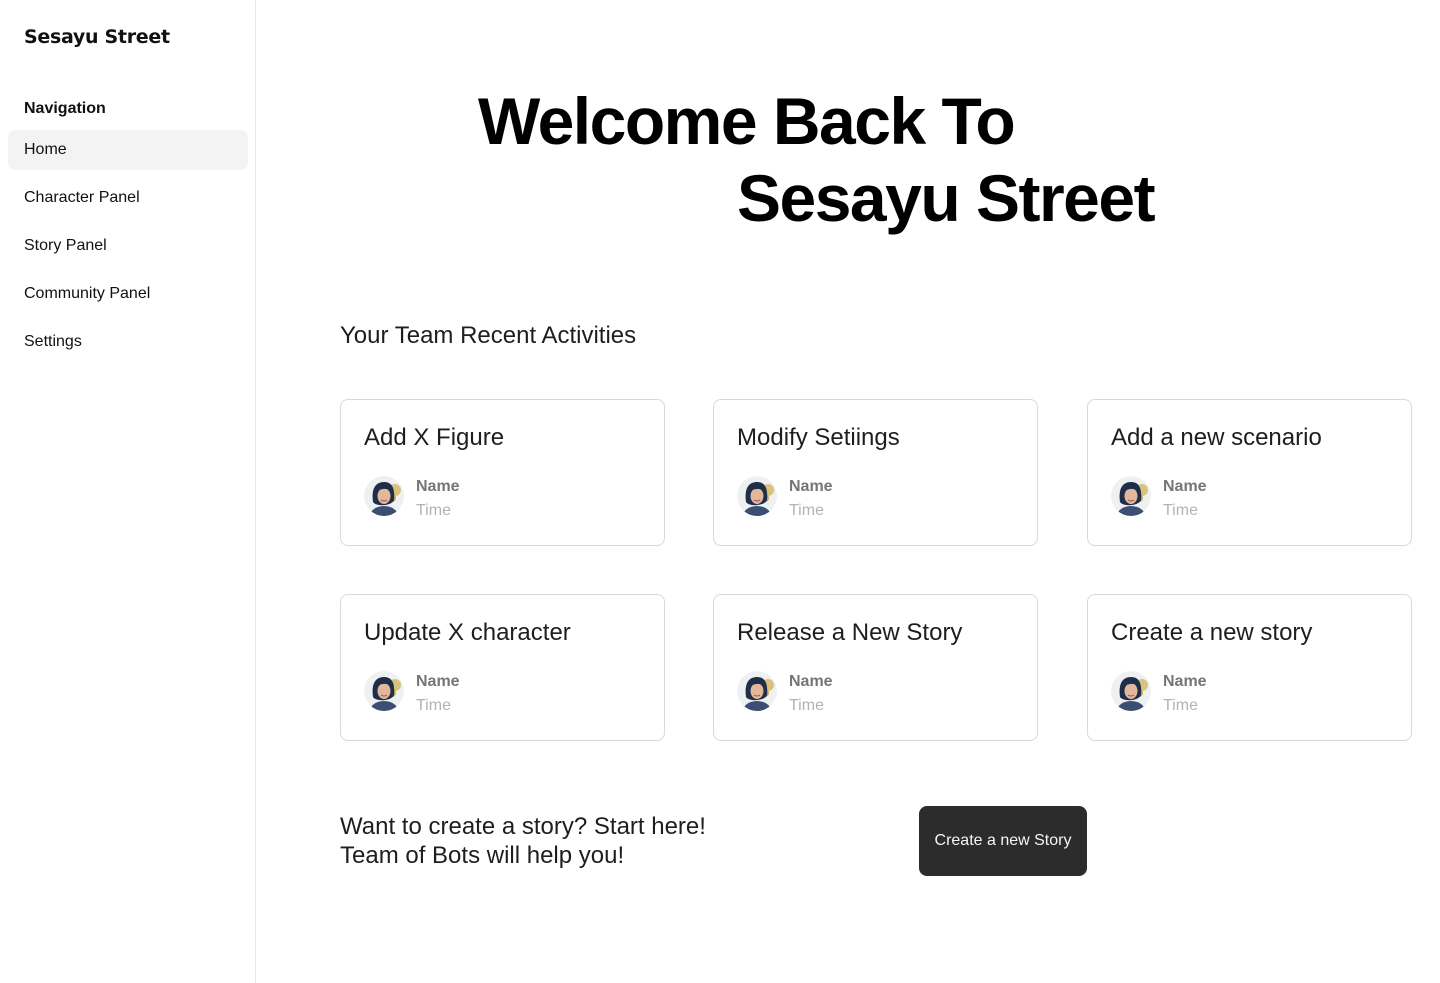  I want to click on activity-card: Modify Setiings Name Time, so click(875, 472).